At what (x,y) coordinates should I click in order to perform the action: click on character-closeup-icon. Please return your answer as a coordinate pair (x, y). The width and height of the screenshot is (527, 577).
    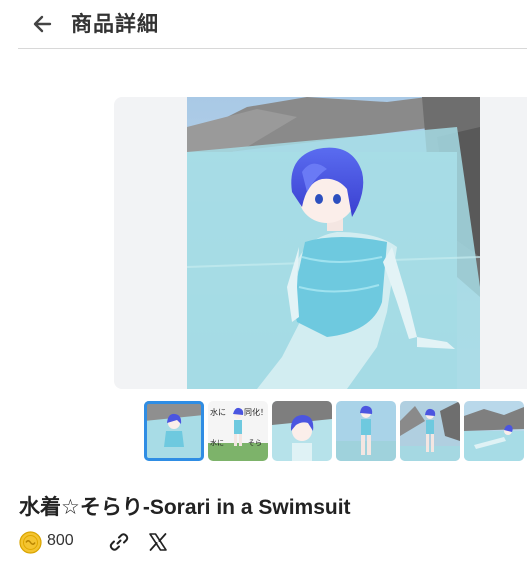
    Looking at the image, I should click on (302, 431).